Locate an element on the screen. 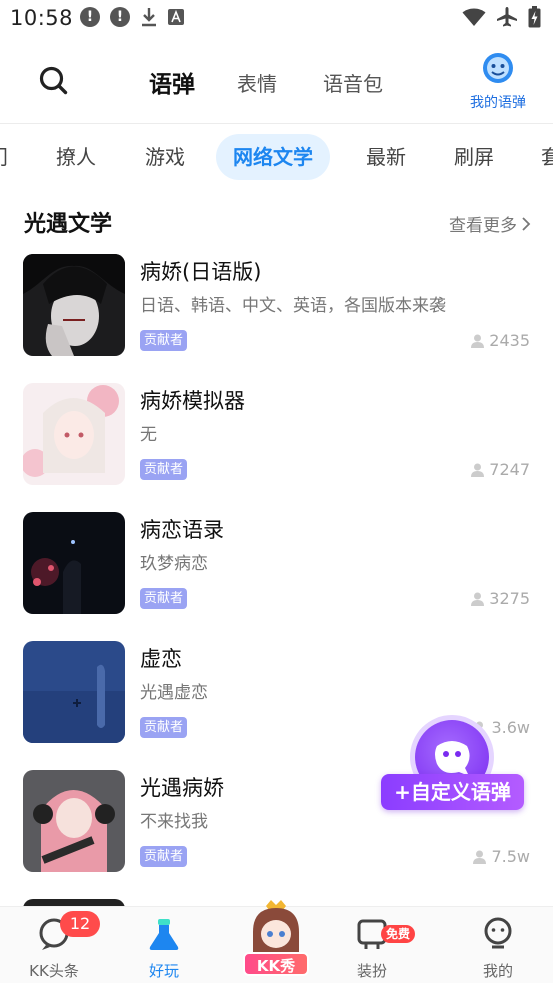 The height and width of the screenshot is (983, 553). play-count: 3275 is located at coordinates (500, 598).